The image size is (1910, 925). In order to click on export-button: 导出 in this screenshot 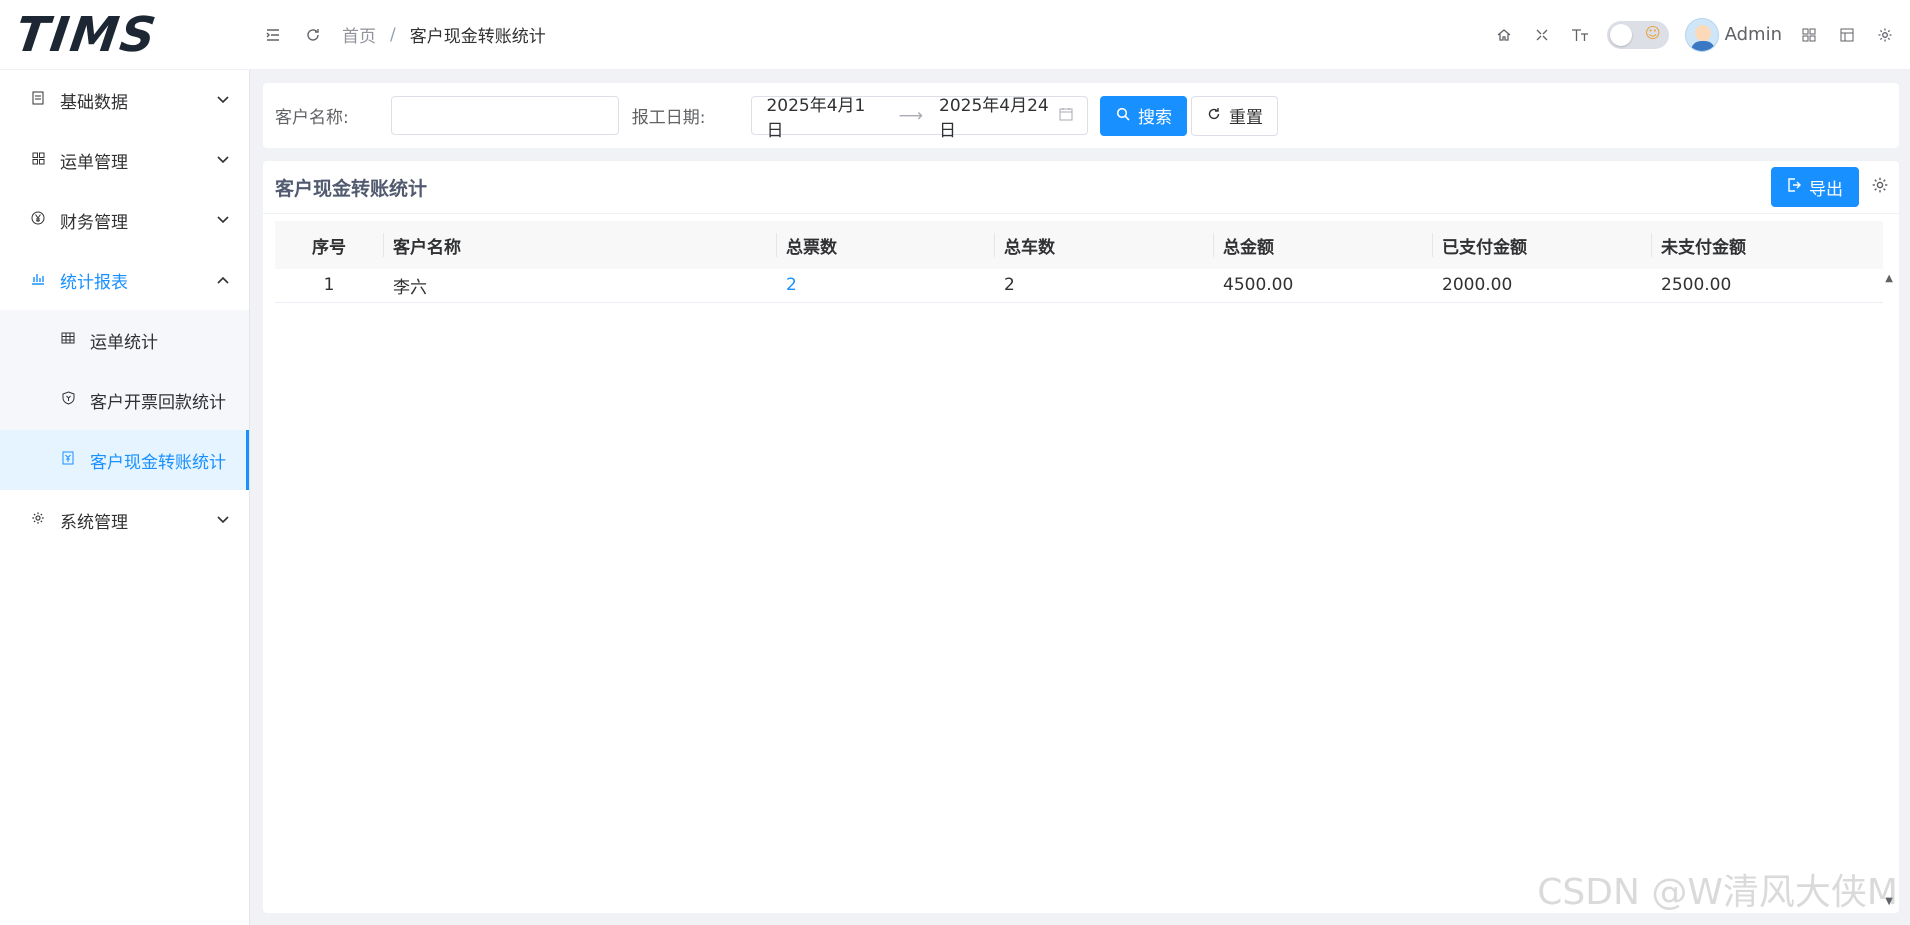, I will do `click(1815, 187)`.